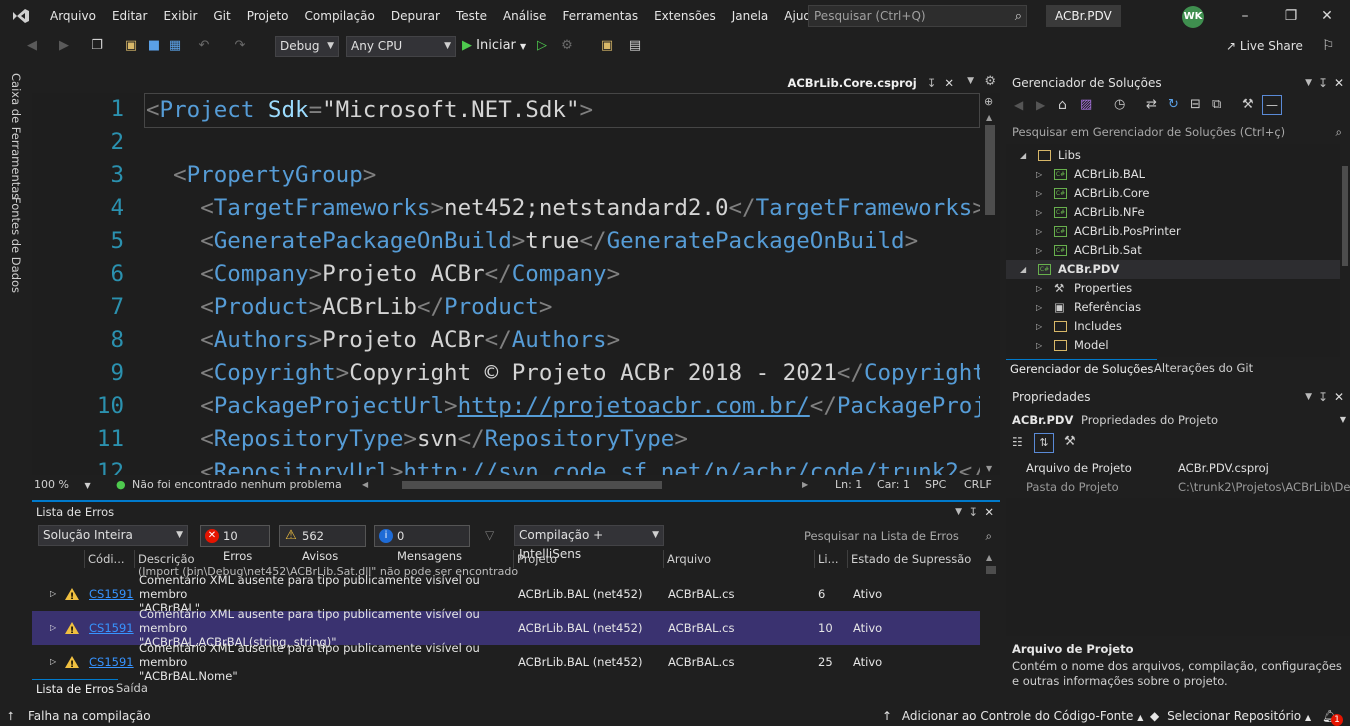 This screenshot has width=1350, height=726. I want to click on error-scrollbar: ▲, so click(990, 609).